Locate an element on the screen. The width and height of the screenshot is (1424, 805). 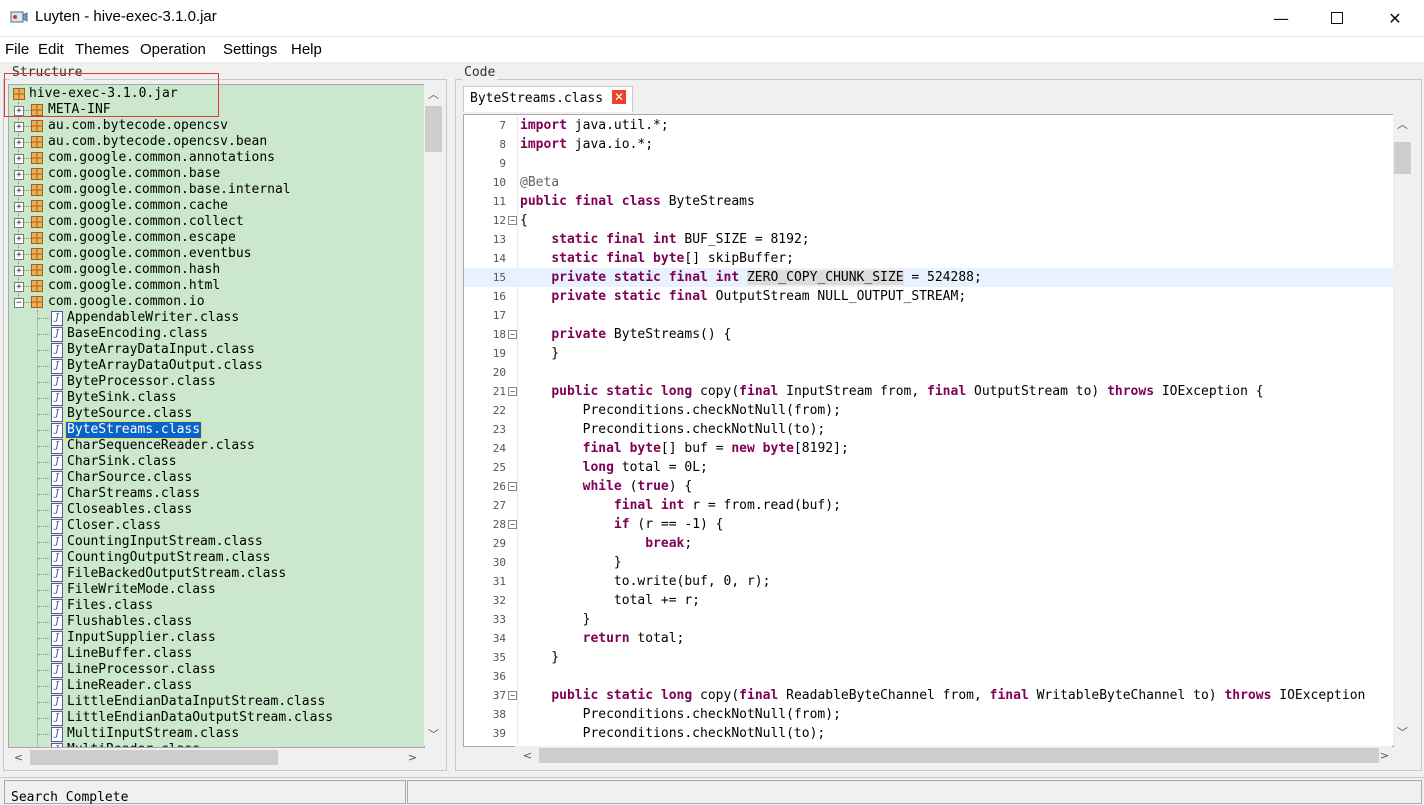
maximize-button is located at coordinates (1337, 18).